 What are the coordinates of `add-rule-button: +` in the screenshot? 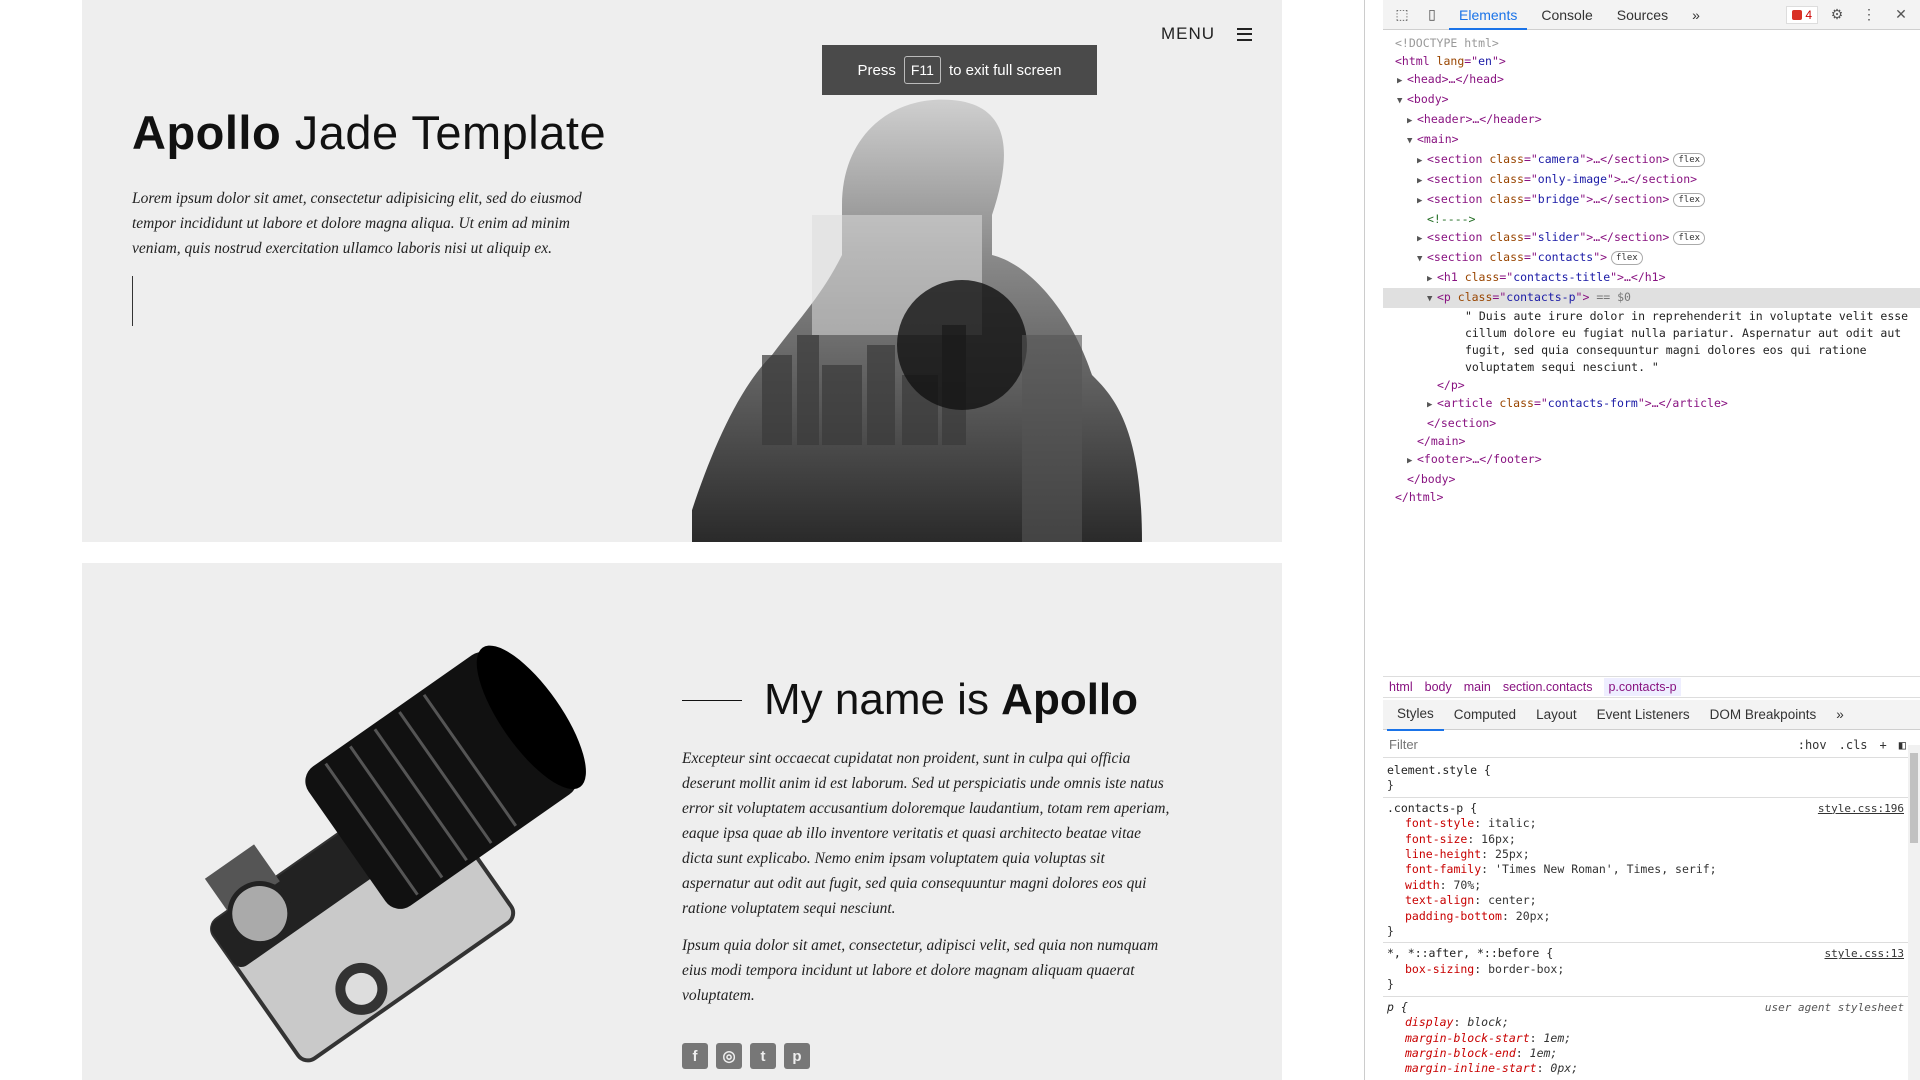 It's located at (1883, 745).